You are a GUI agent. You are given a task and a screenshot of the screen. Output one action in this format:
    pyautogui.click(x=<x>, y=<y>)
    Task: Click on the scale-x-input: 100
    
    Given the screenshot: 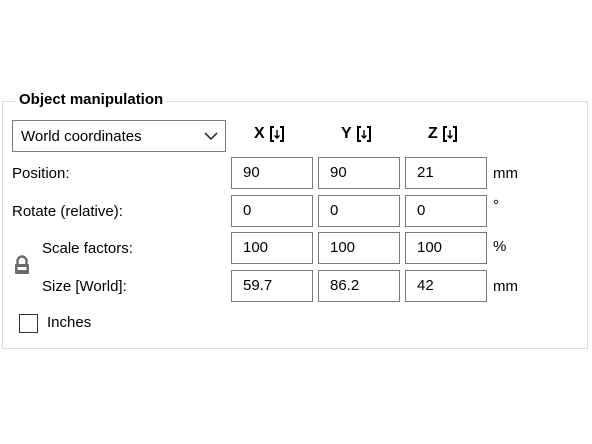 What is the action you would take?
    pyautogui.click(x=272, y=248)
    